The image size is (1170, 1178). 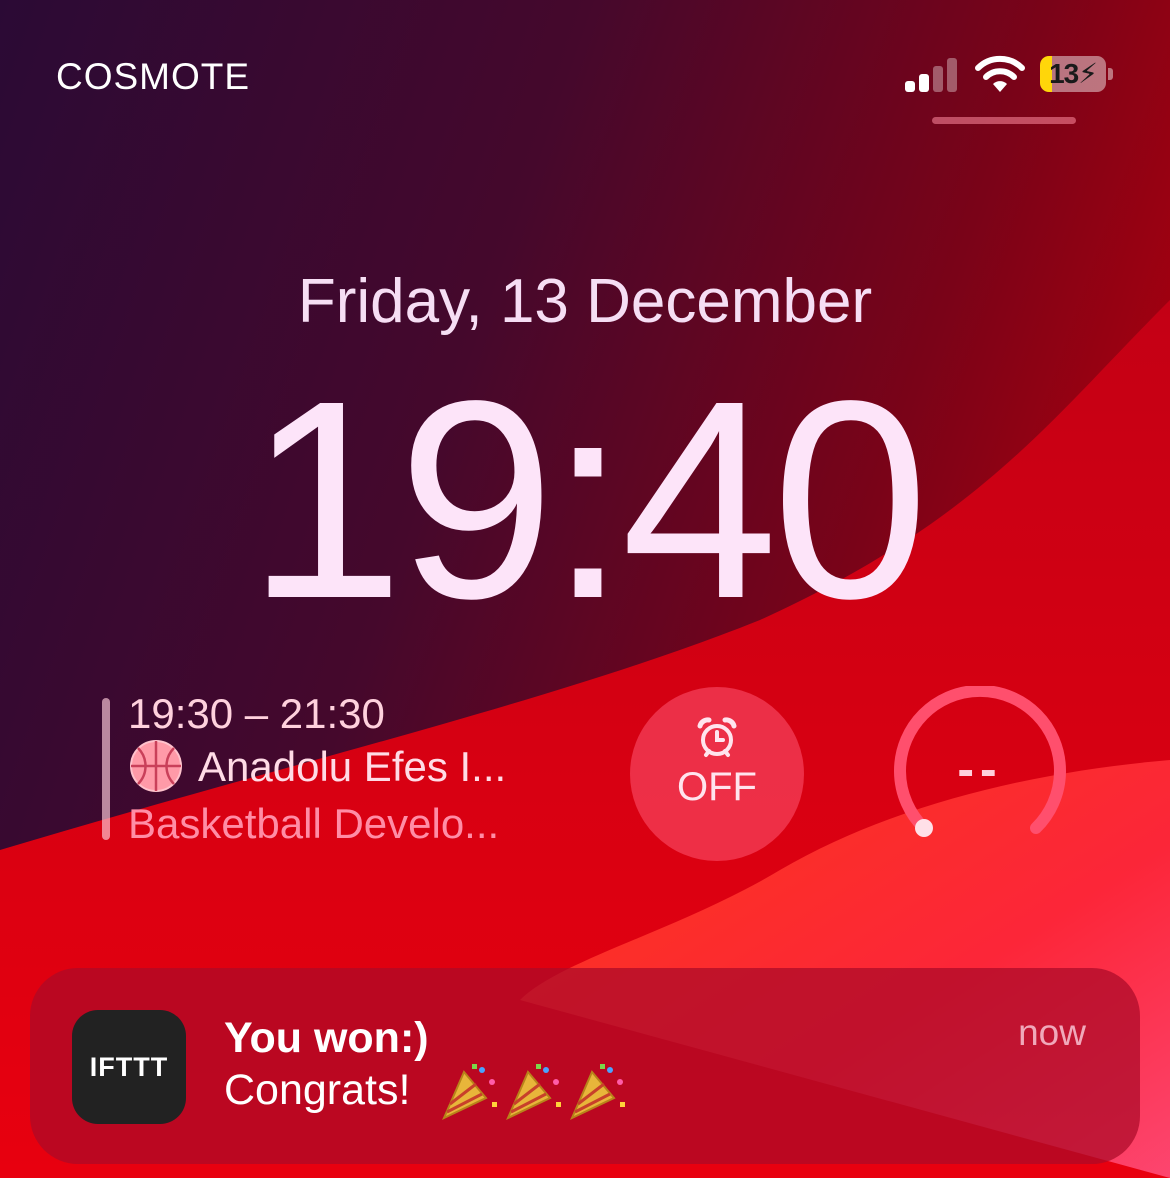 What do you see at coordinates (317, 1090) in the screenshot?
I see `notification-body: Congrats!` at bounding box center [317, 1090].